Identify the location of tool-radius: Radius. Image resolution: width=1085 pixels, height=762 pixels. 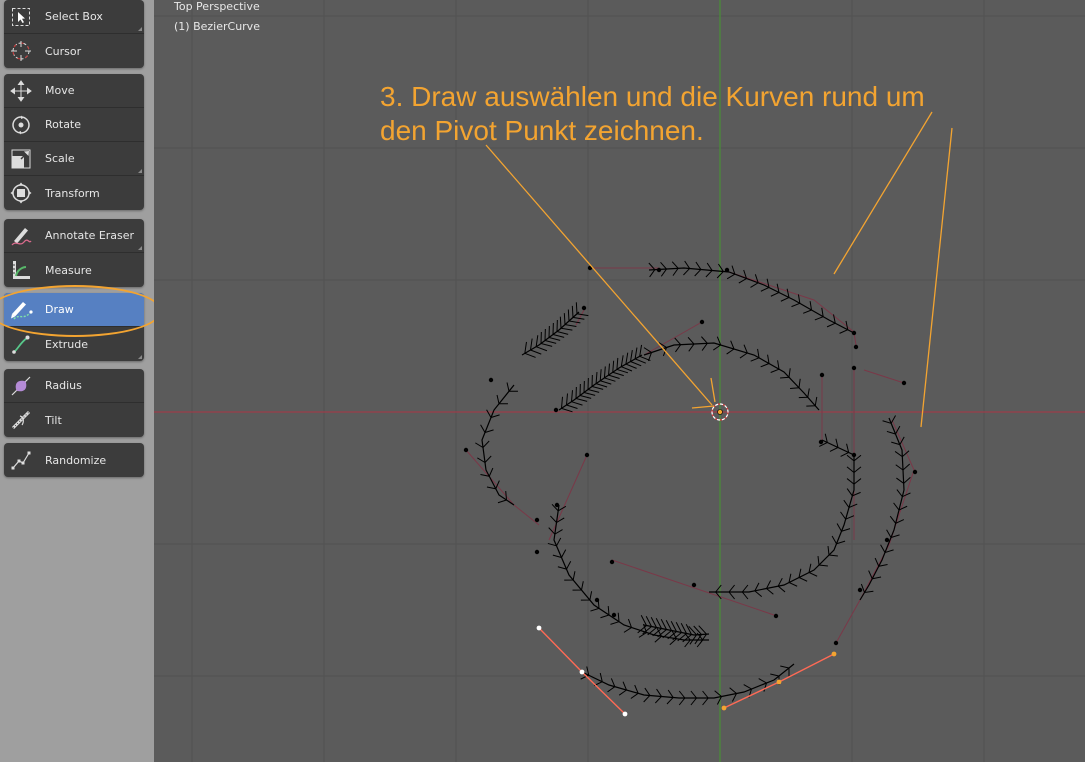
(74, 386).